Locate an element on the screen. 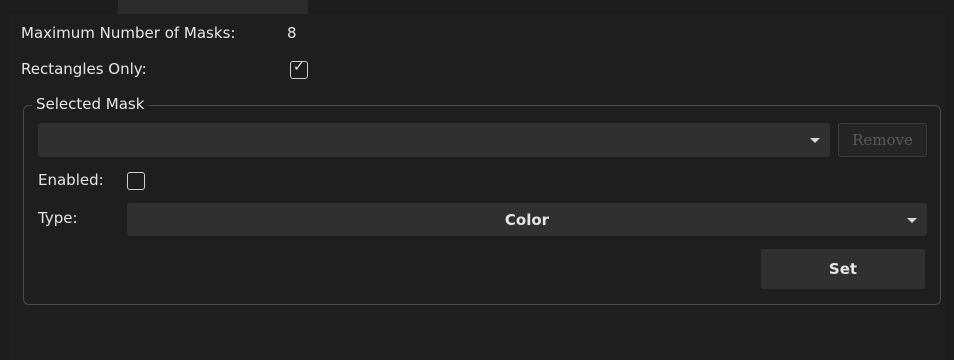 This screenshot has width=954, height=360. selected-mask-group-title: Selected Mask is located at coordinates (90, 104).